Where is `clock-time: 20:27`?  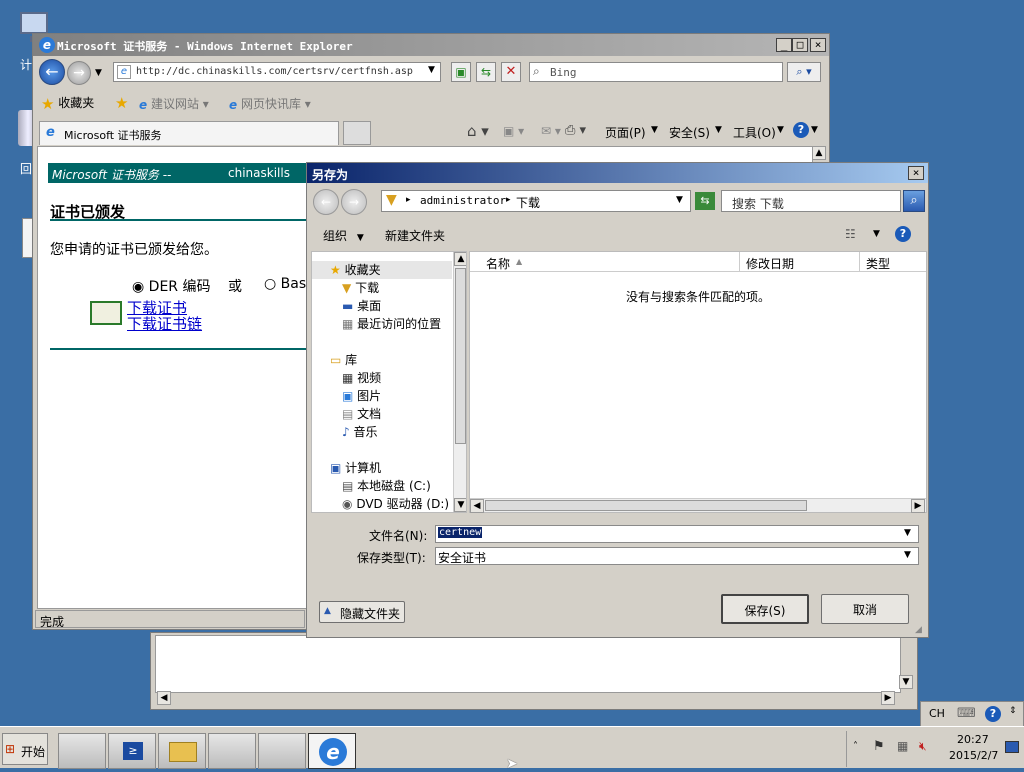
clock-time: 20:27 is located at coordinates (973, 739).